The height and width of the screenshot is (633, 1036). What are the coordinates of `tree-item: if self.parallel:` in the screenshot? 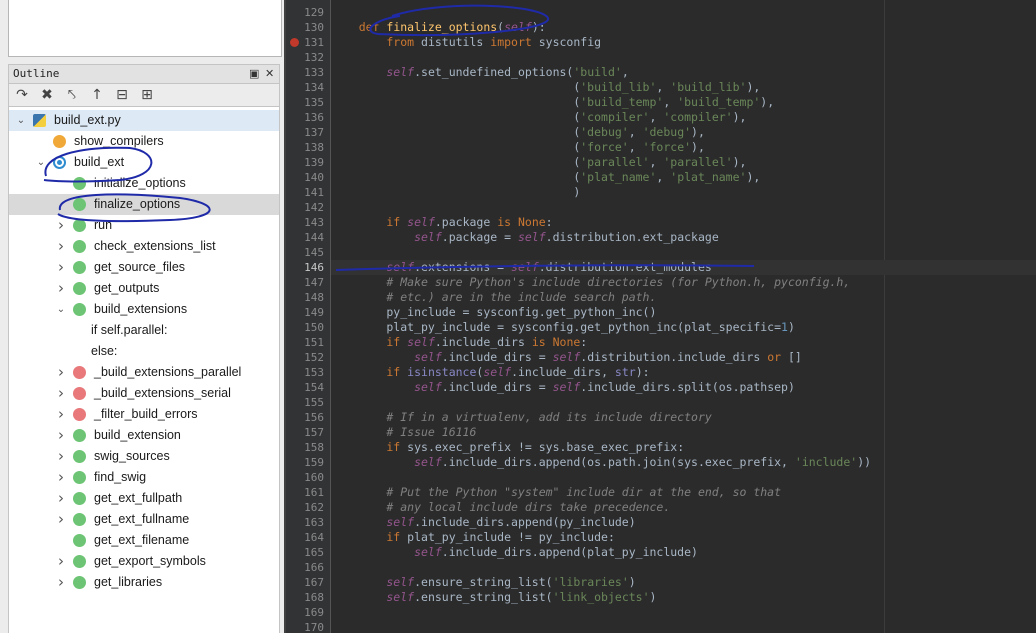 It's located at (144, 330).